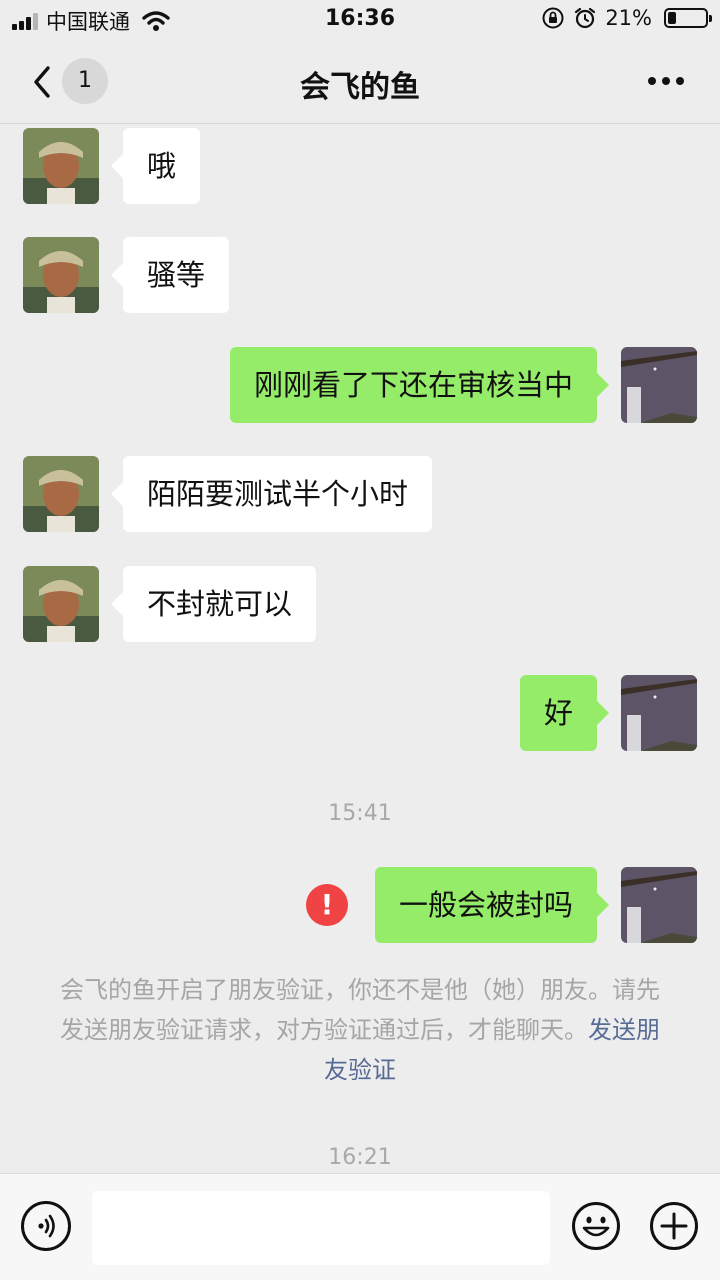  What do you see at coordinates (413, 385) in the screenshot?
I see `message-text: 刚刚看了下还在审核当中` at bounding box center [413, 385].